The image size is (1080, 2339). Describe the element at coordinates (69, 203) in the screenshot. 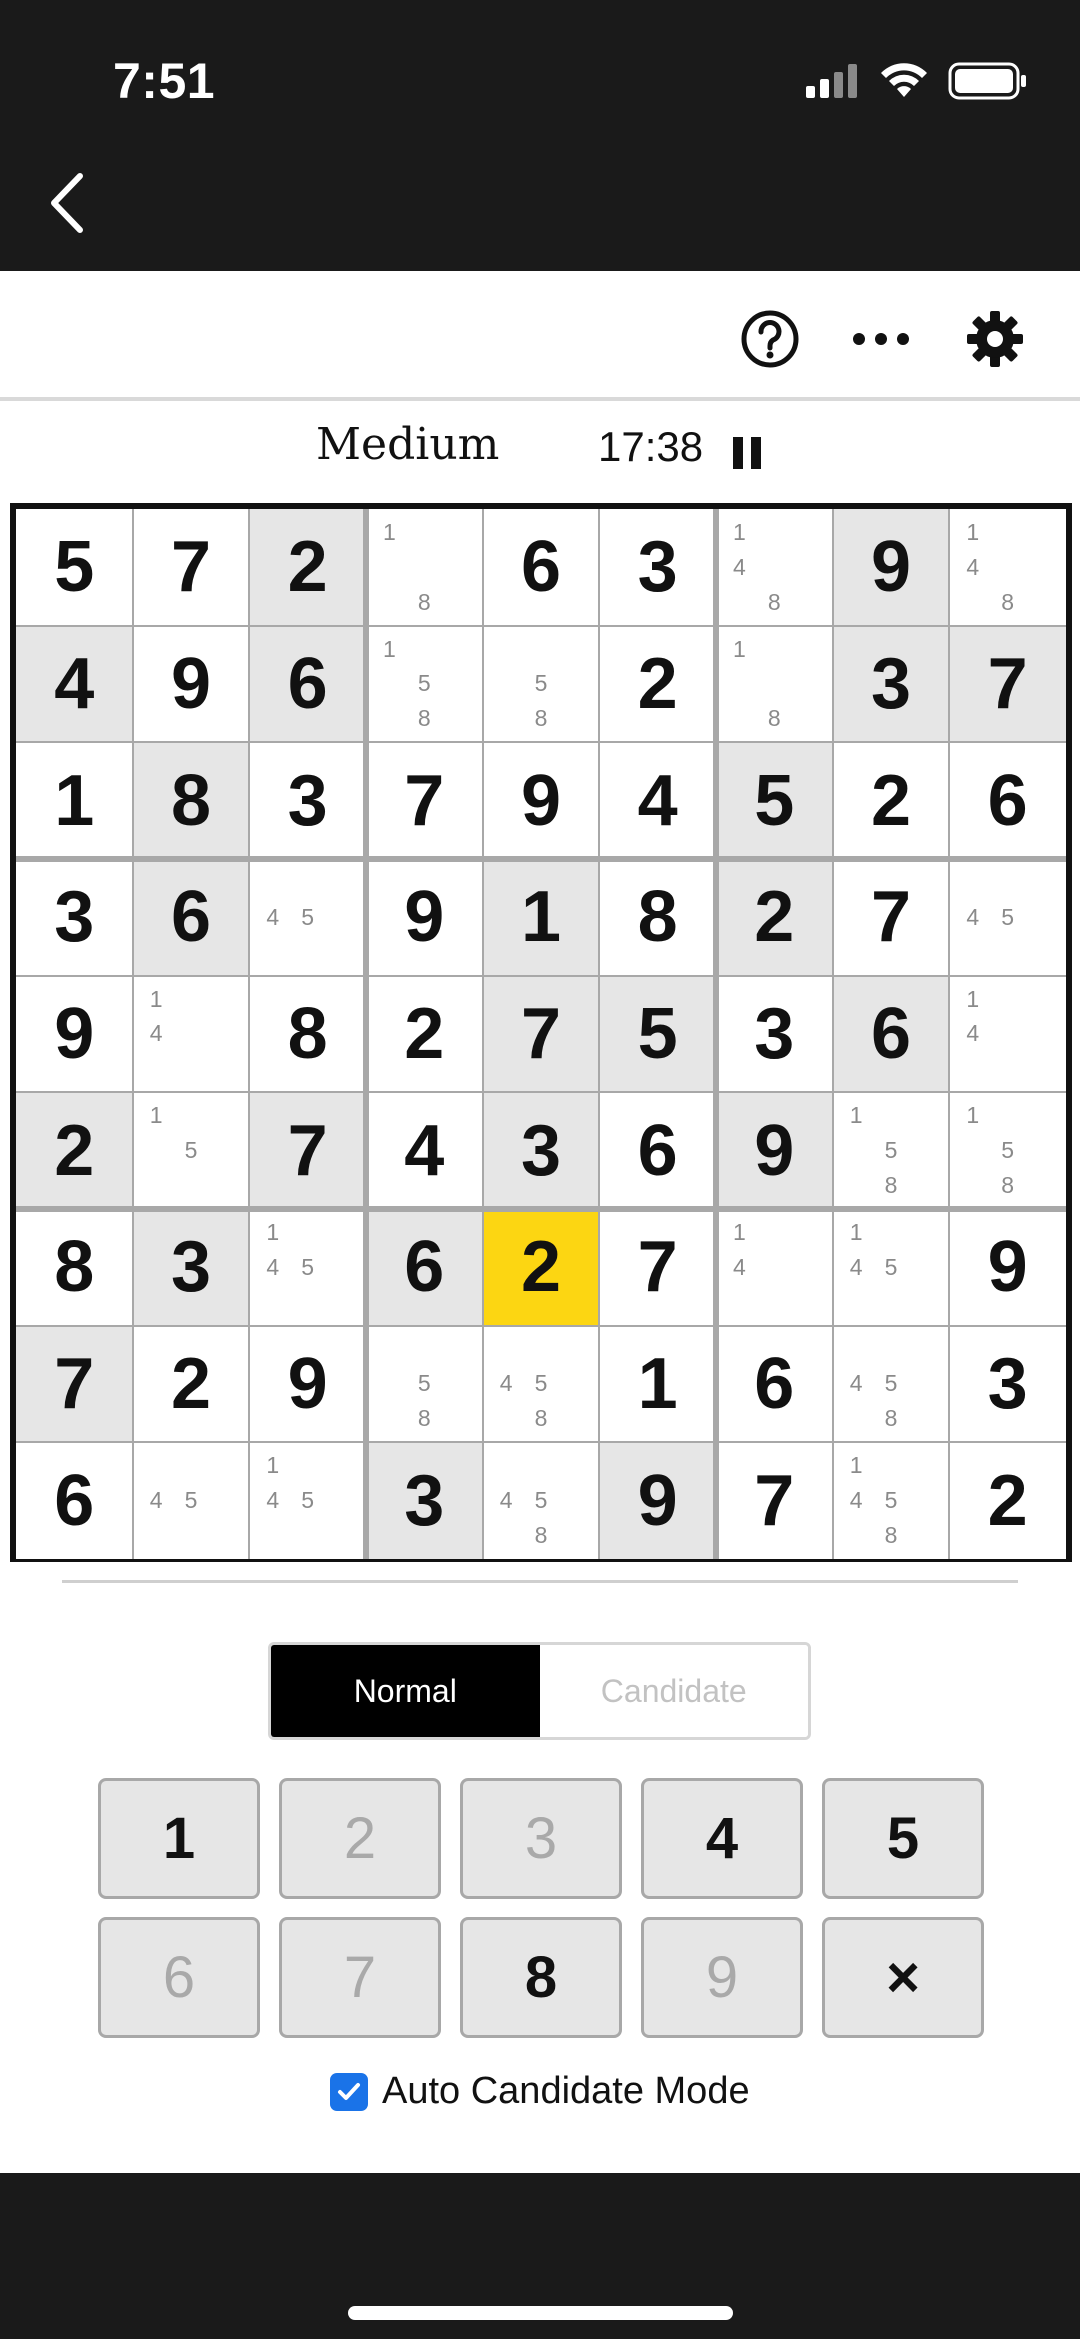

I see `back-button` at that location.